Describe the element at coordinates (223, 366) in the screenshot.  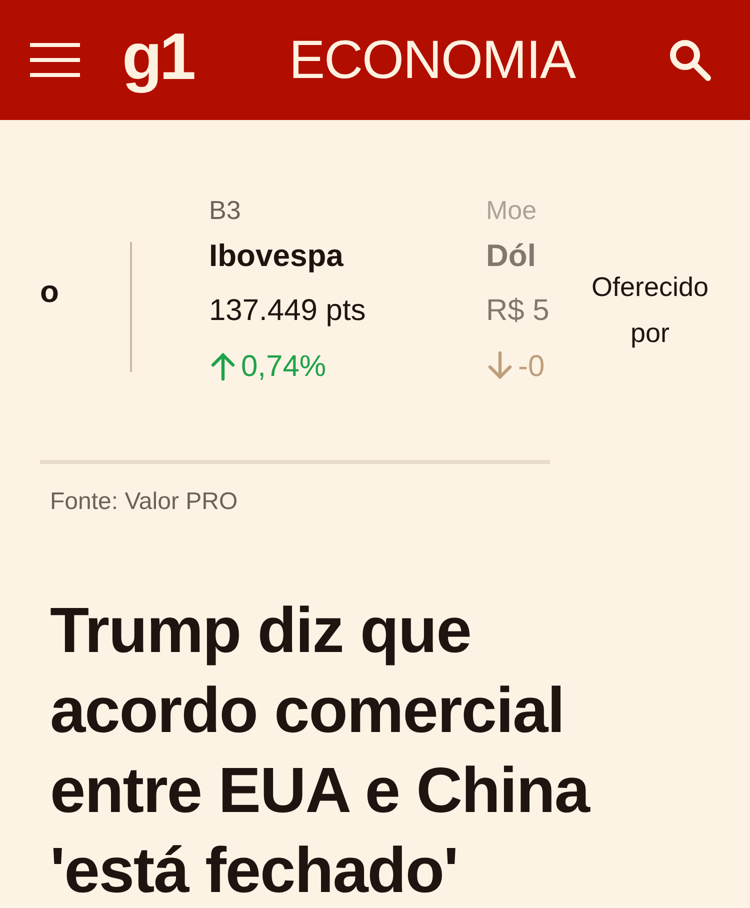
I see `arrow-up-icon` at that location.